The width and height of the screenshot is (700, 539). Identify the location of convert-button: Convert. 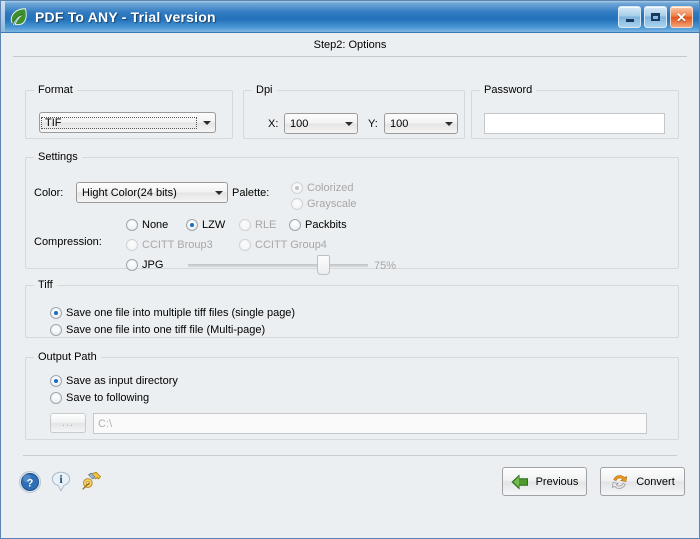
(642, 481).